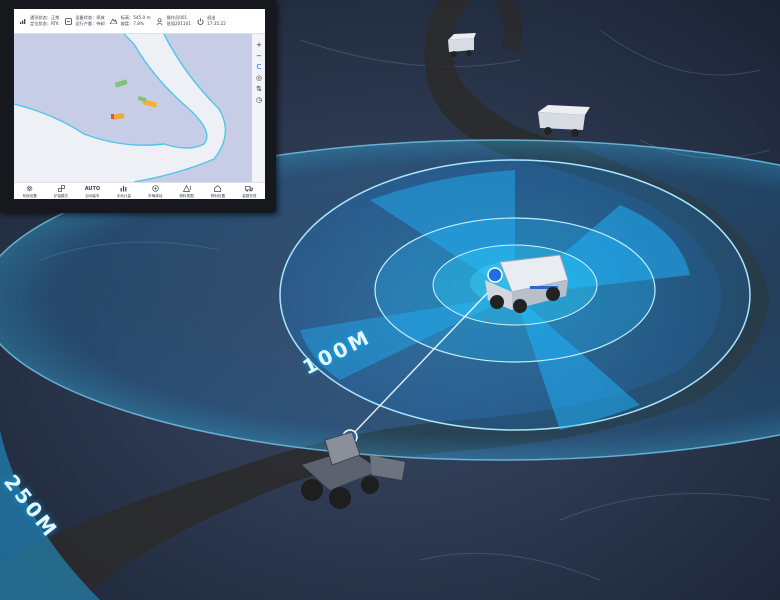  Describe the element at coordinates (92, 195) in the screenshot. I see `nav-label: 自动装车` at that location.